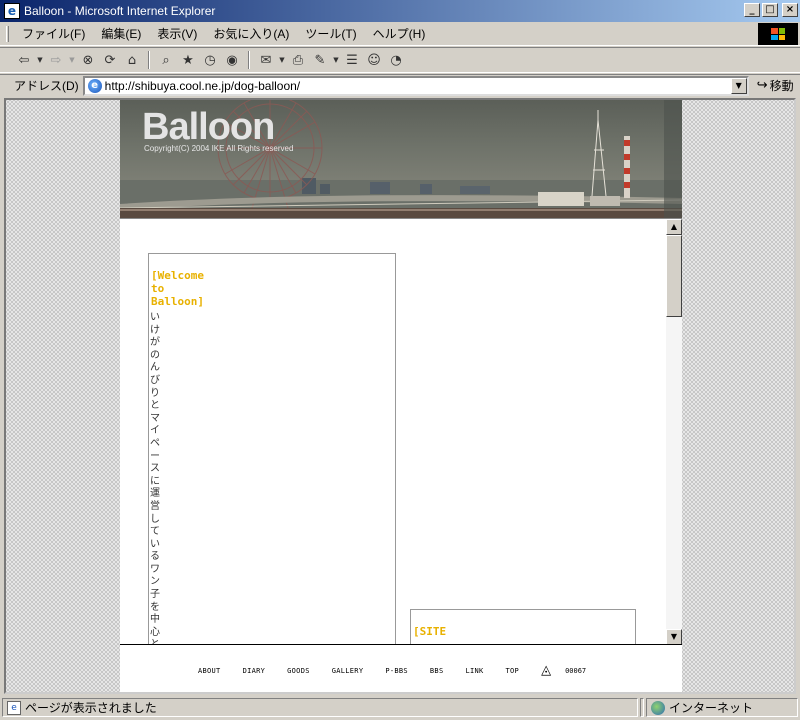  I want to click on refresh-icon: ⟳, so click(110, 60).